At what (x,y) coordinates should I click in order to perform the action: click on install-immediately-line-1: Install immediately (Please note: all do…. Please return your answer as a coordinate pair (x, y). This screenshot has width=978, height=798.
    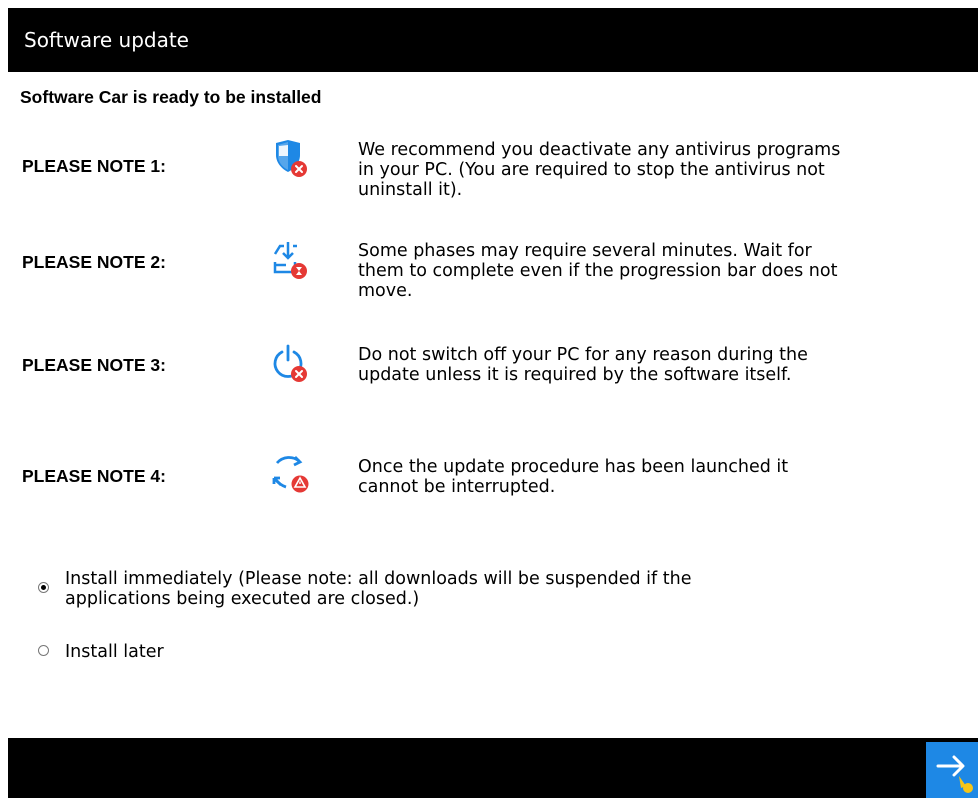
    Looking at the image, I should click on (378, 579).